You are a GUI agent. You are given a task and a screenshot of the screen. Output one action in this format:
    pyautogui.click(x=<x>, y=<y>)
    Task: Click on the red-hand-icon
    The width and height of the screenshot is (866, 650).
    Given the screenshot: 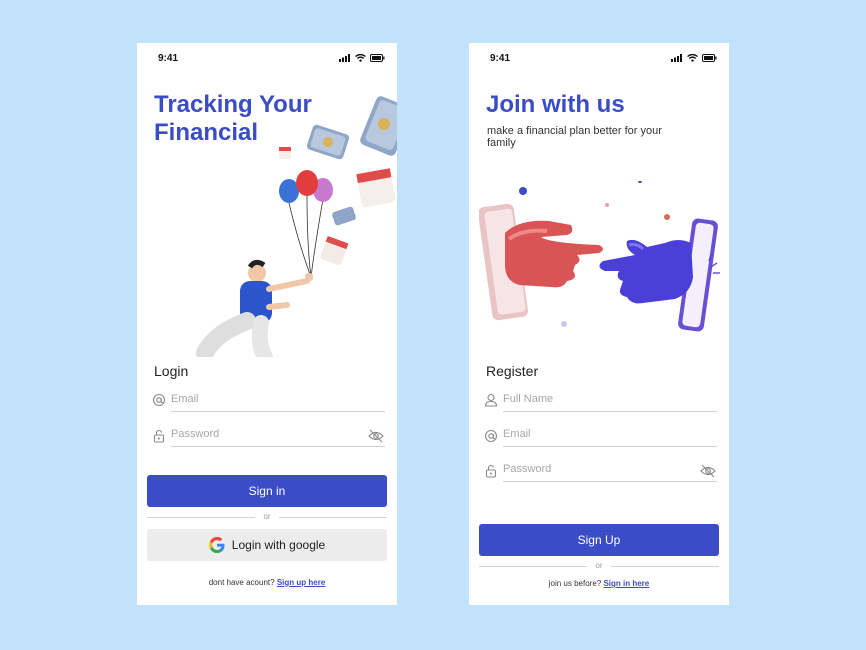 What is the action you would take?
    pyautogui.click(x=554, y=254)
    